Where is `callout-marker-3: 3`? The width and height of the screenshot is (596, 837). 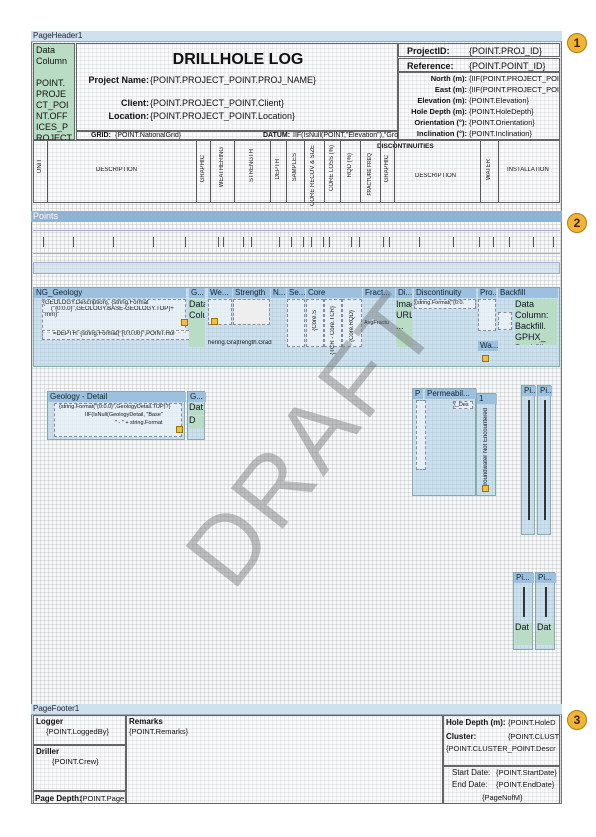
callout-marker-3: 3 is located at coordinates (577, 720).